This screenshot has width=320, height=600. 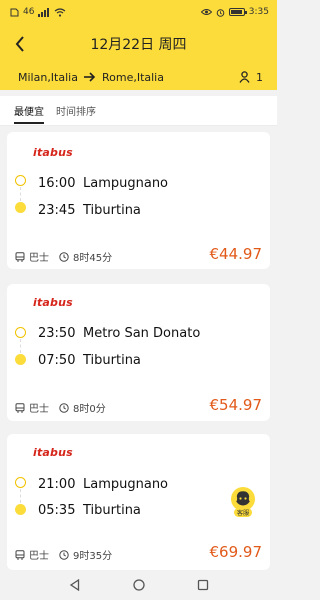 I want to click on trip-meta: 巴士 9时35分, so click(x=63, y=554).